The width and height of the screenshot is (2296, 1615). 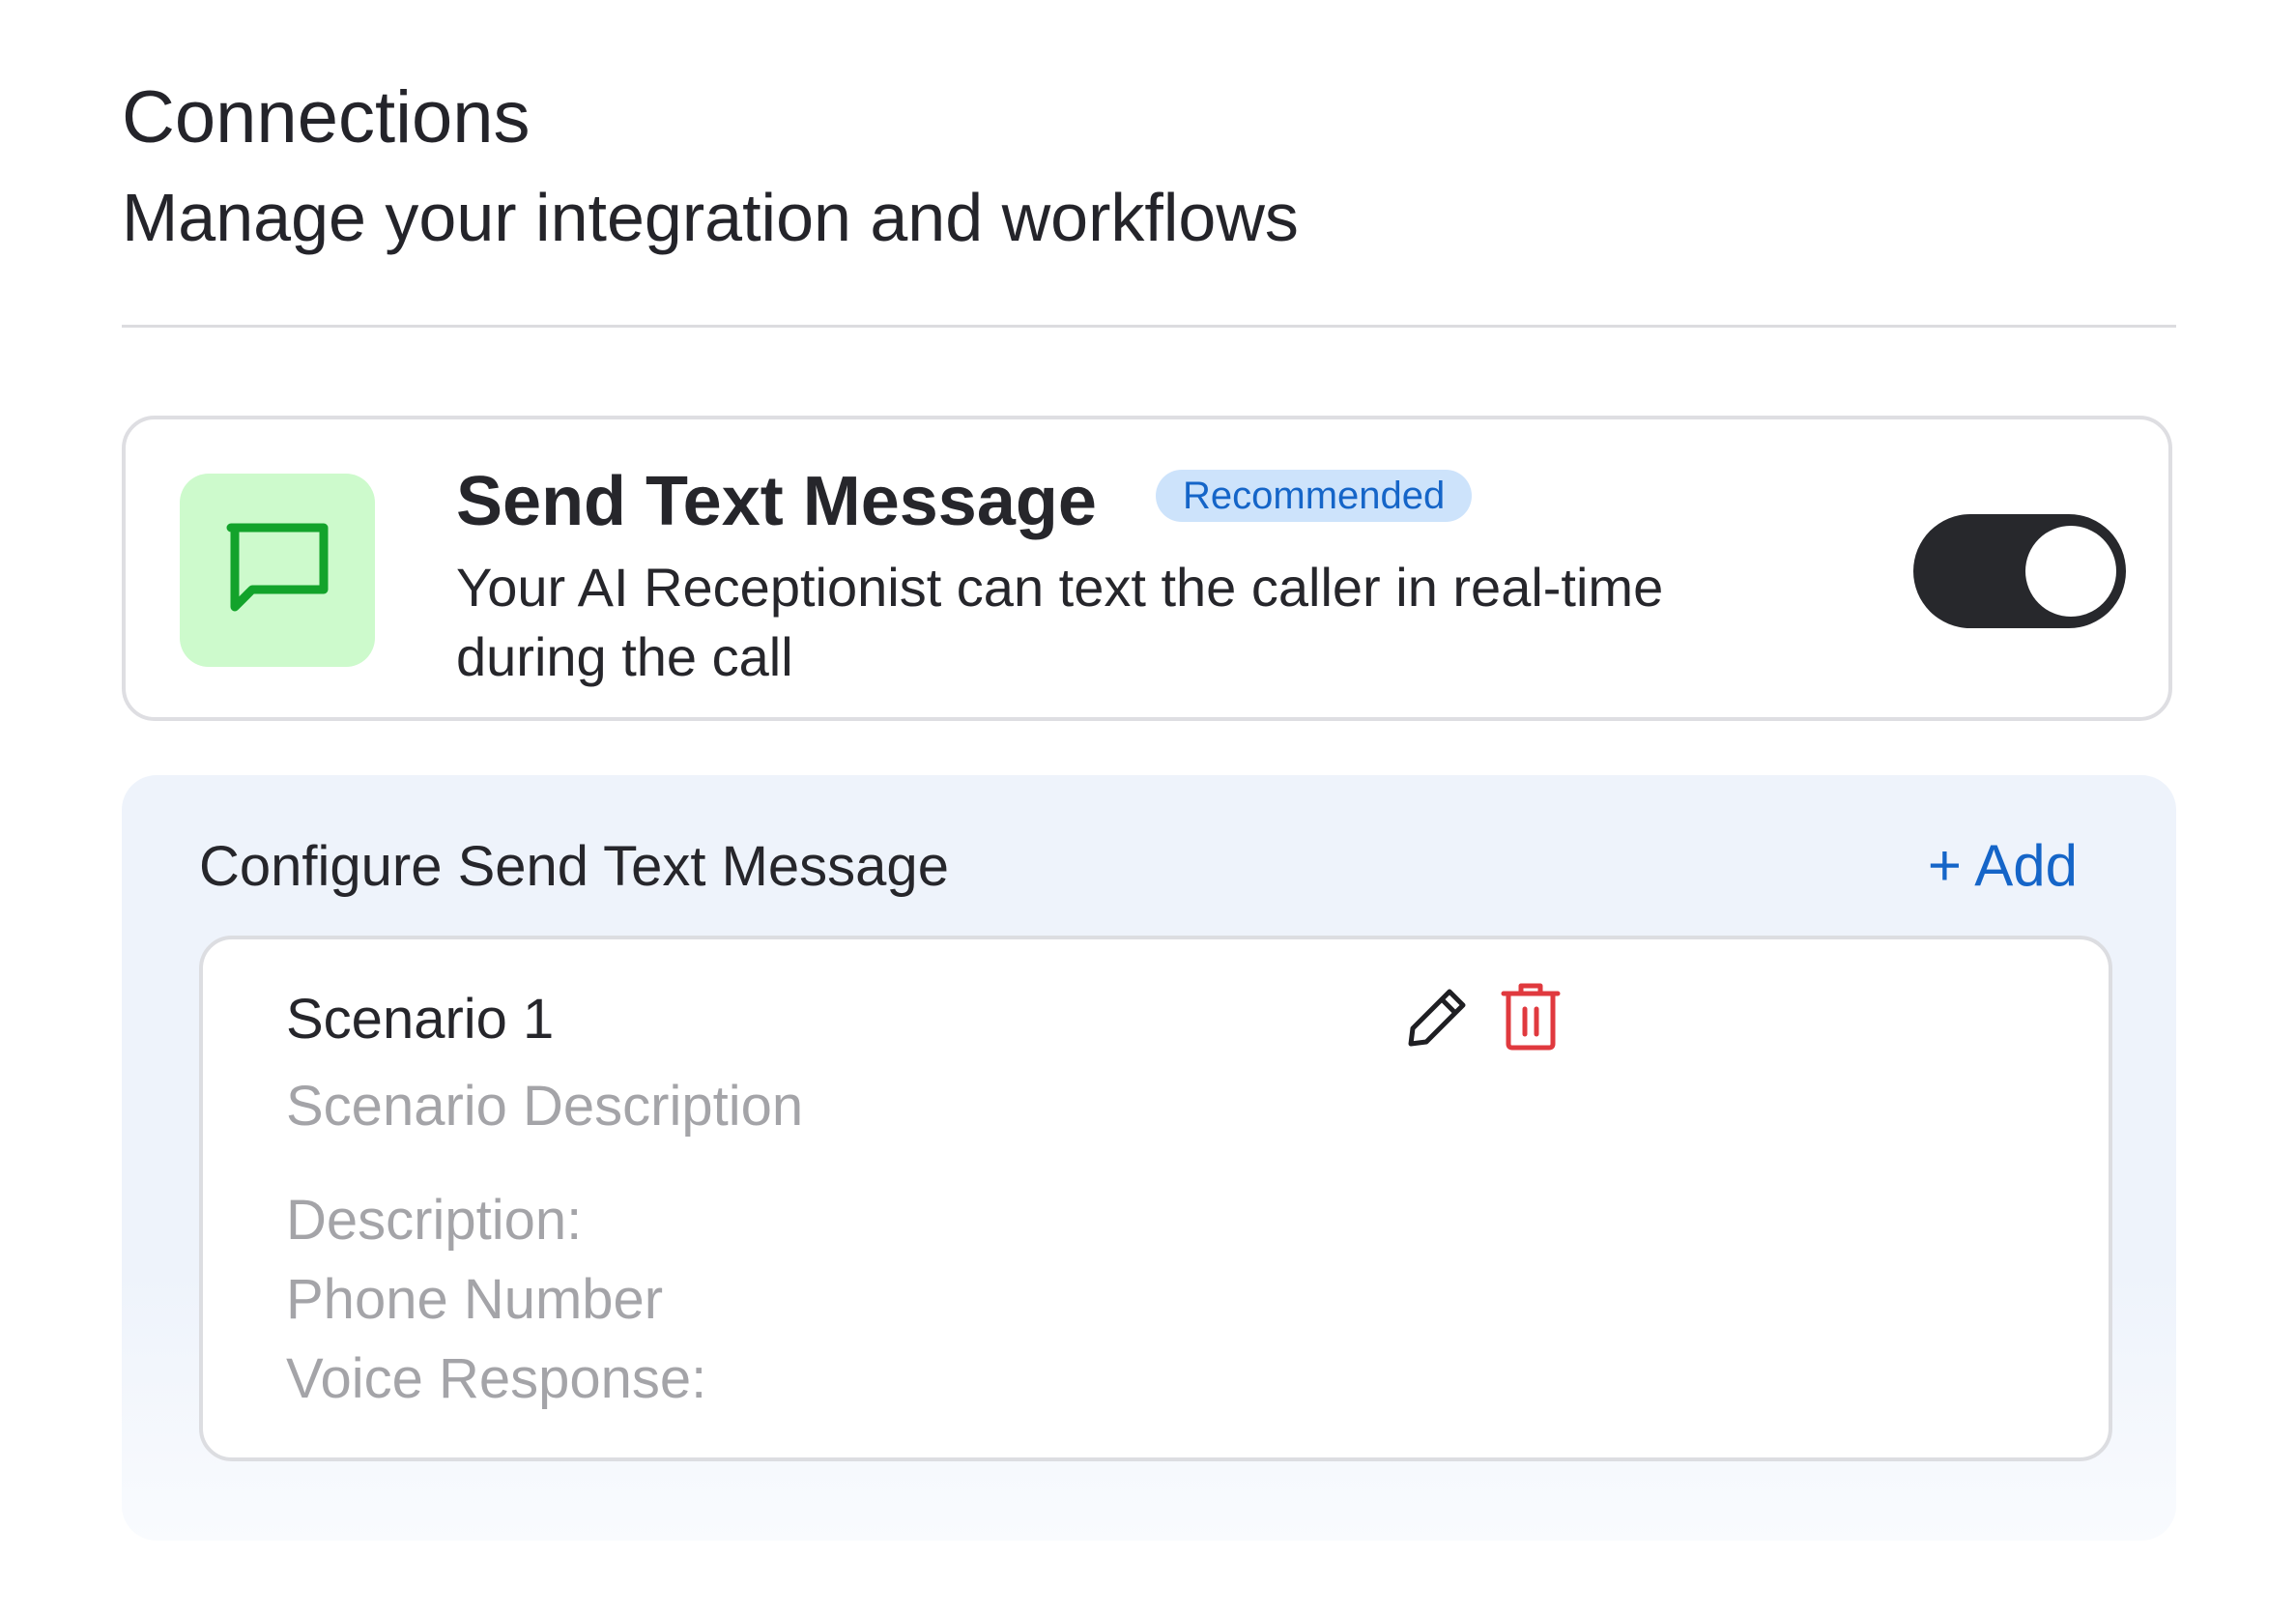 I want to click on delete-scenario-button, so click(x=1530, y=1016).